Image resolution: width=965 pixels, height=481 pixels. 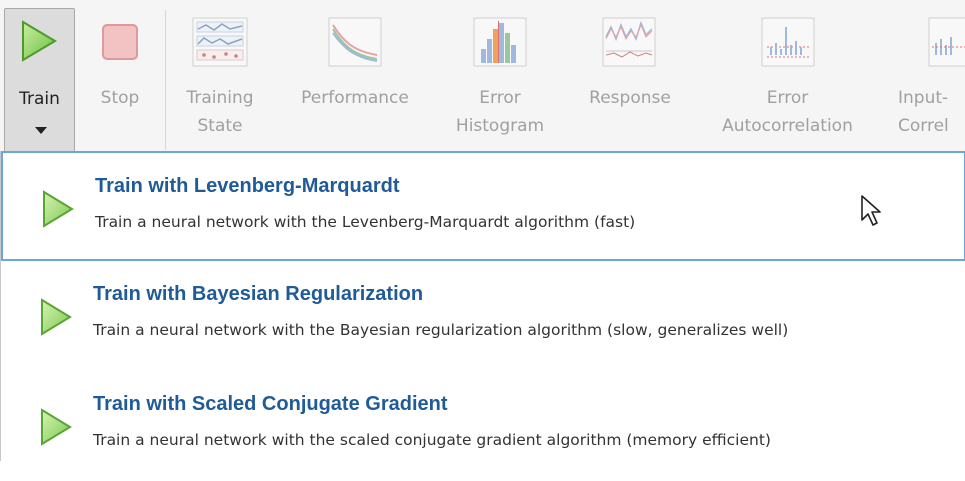 I want to click on stop-button: Stop, so click(x=120, y=76).